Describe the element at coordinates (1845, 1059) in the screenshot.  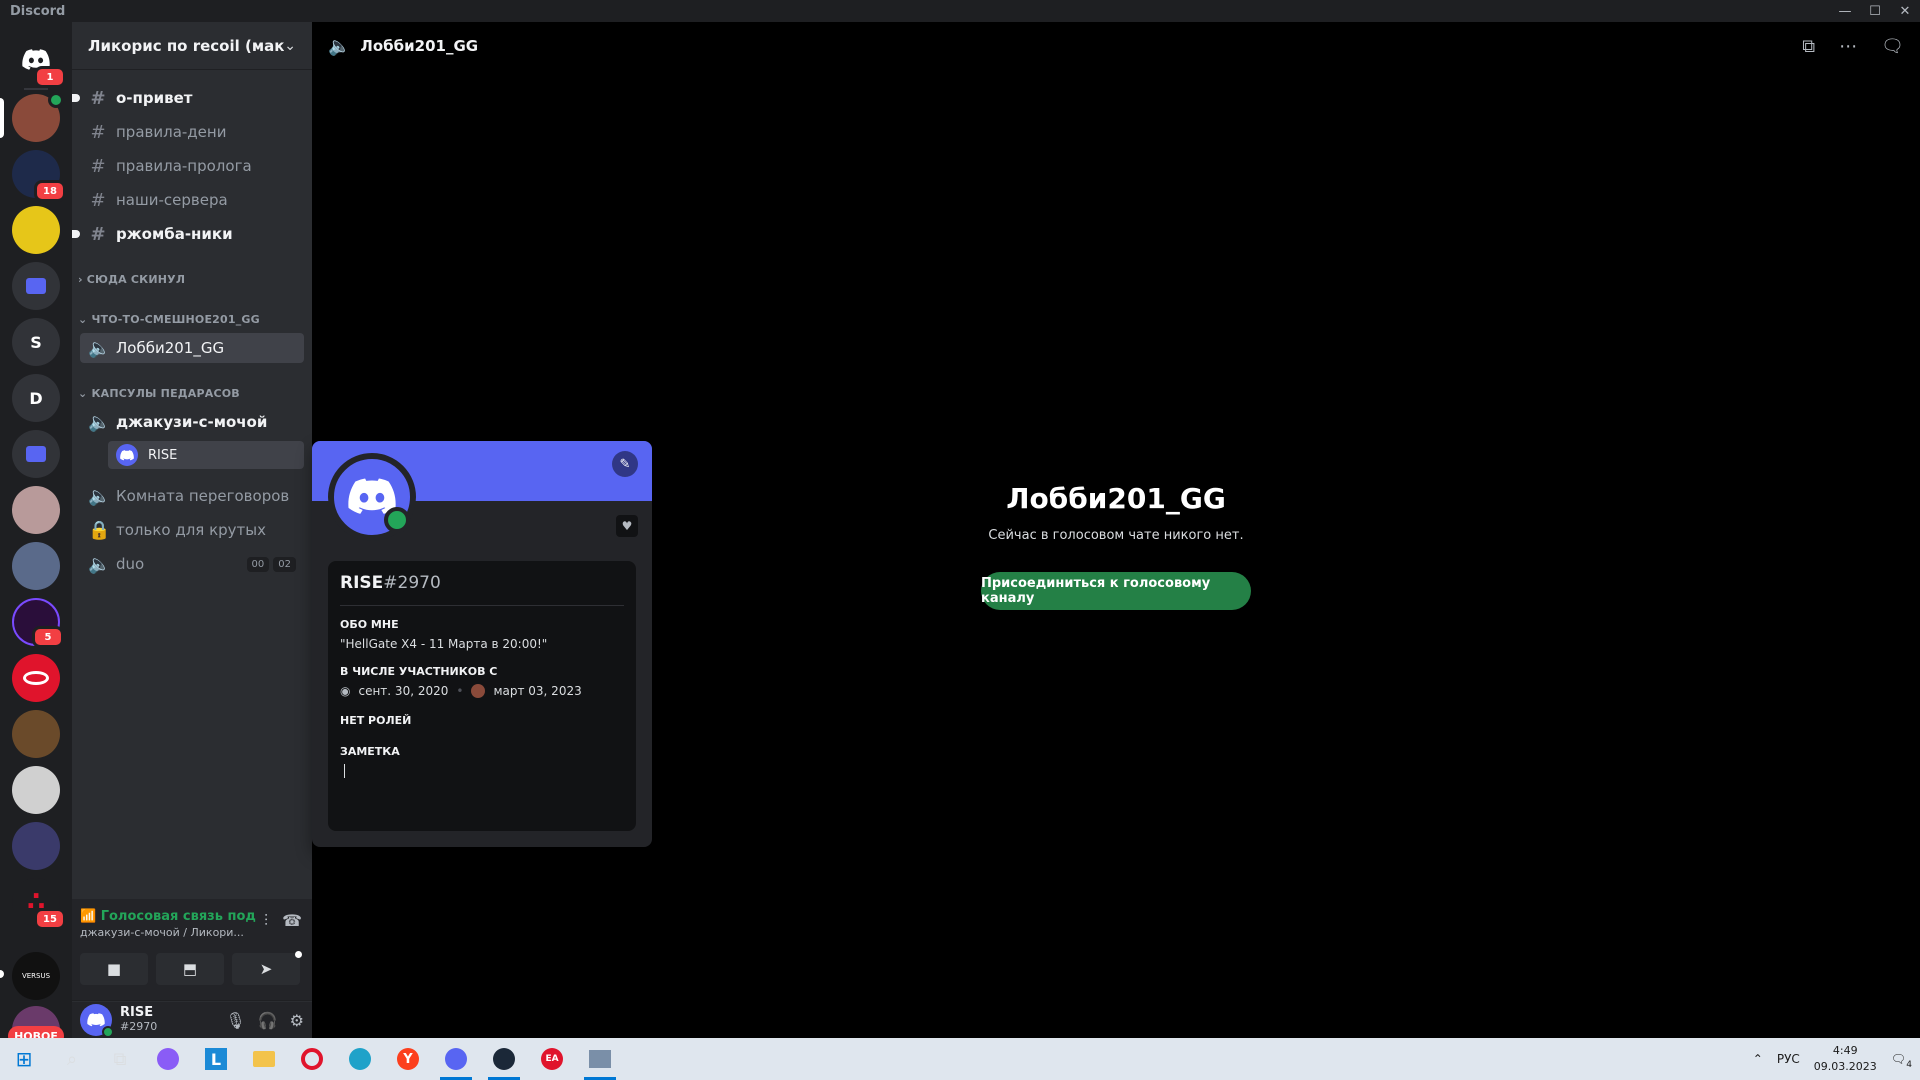
I see `clock: 4:49 09.03.2023` at that location.